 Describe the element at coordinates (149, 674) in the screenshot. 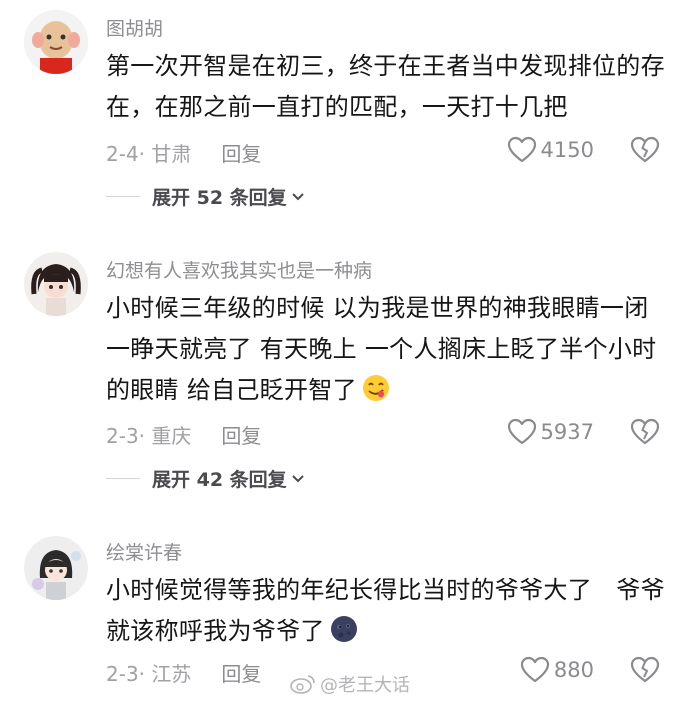

I see `date-location: 2-3· 江苏` at that location.